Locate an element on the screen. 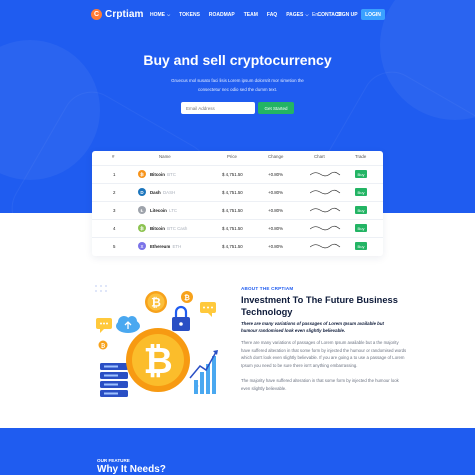 This screenshot has height=475, width=475. feature-section-tag: OUR FEATURE is located at coordinates (113, 460).